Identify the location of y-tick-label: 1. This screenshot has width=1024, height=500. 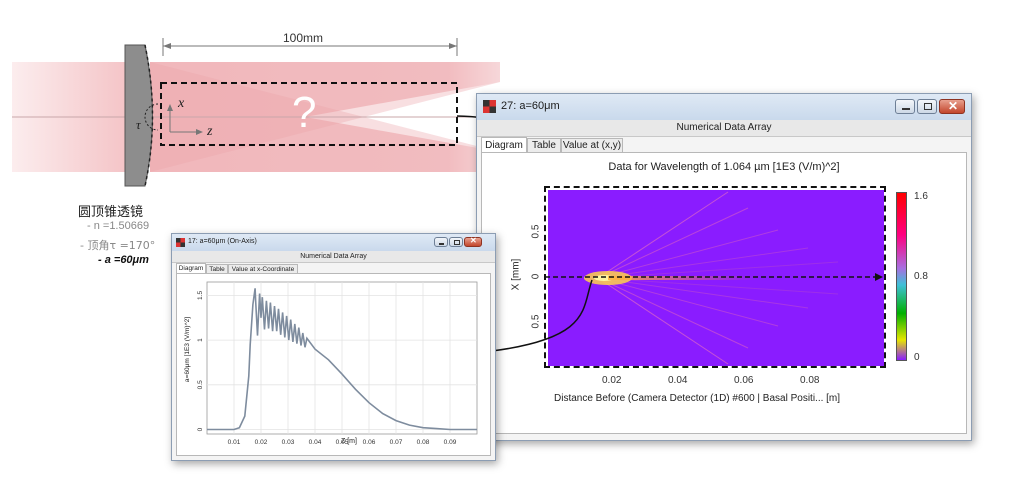
(200, 340).